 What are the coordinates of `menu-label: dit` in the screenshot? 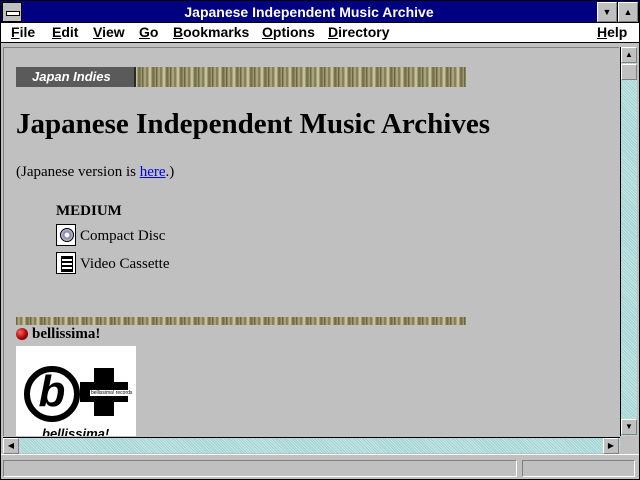 It's located at (70, 32).